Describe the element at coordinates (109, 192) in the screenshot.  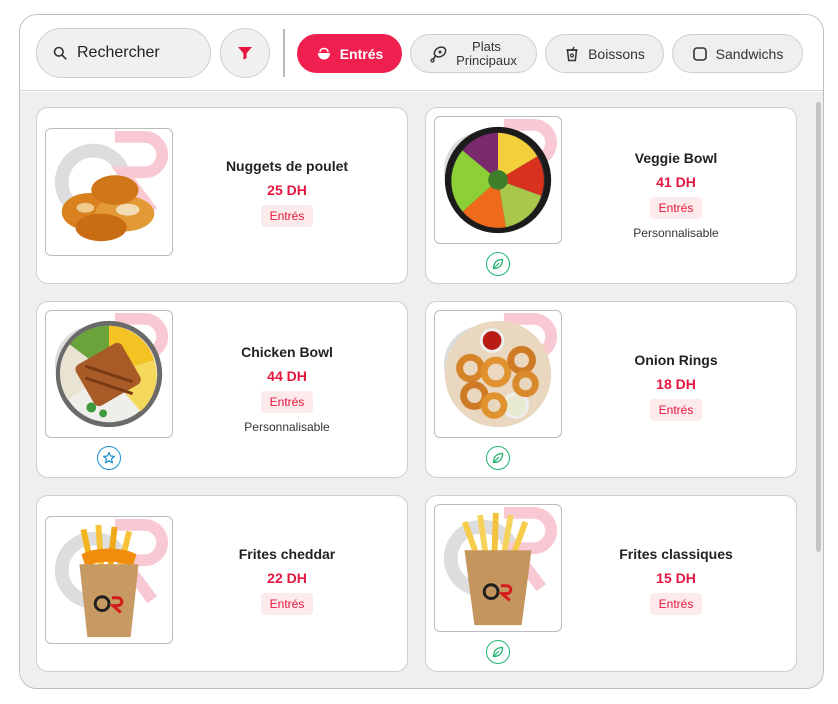
I see `nuggets-image` at that location.